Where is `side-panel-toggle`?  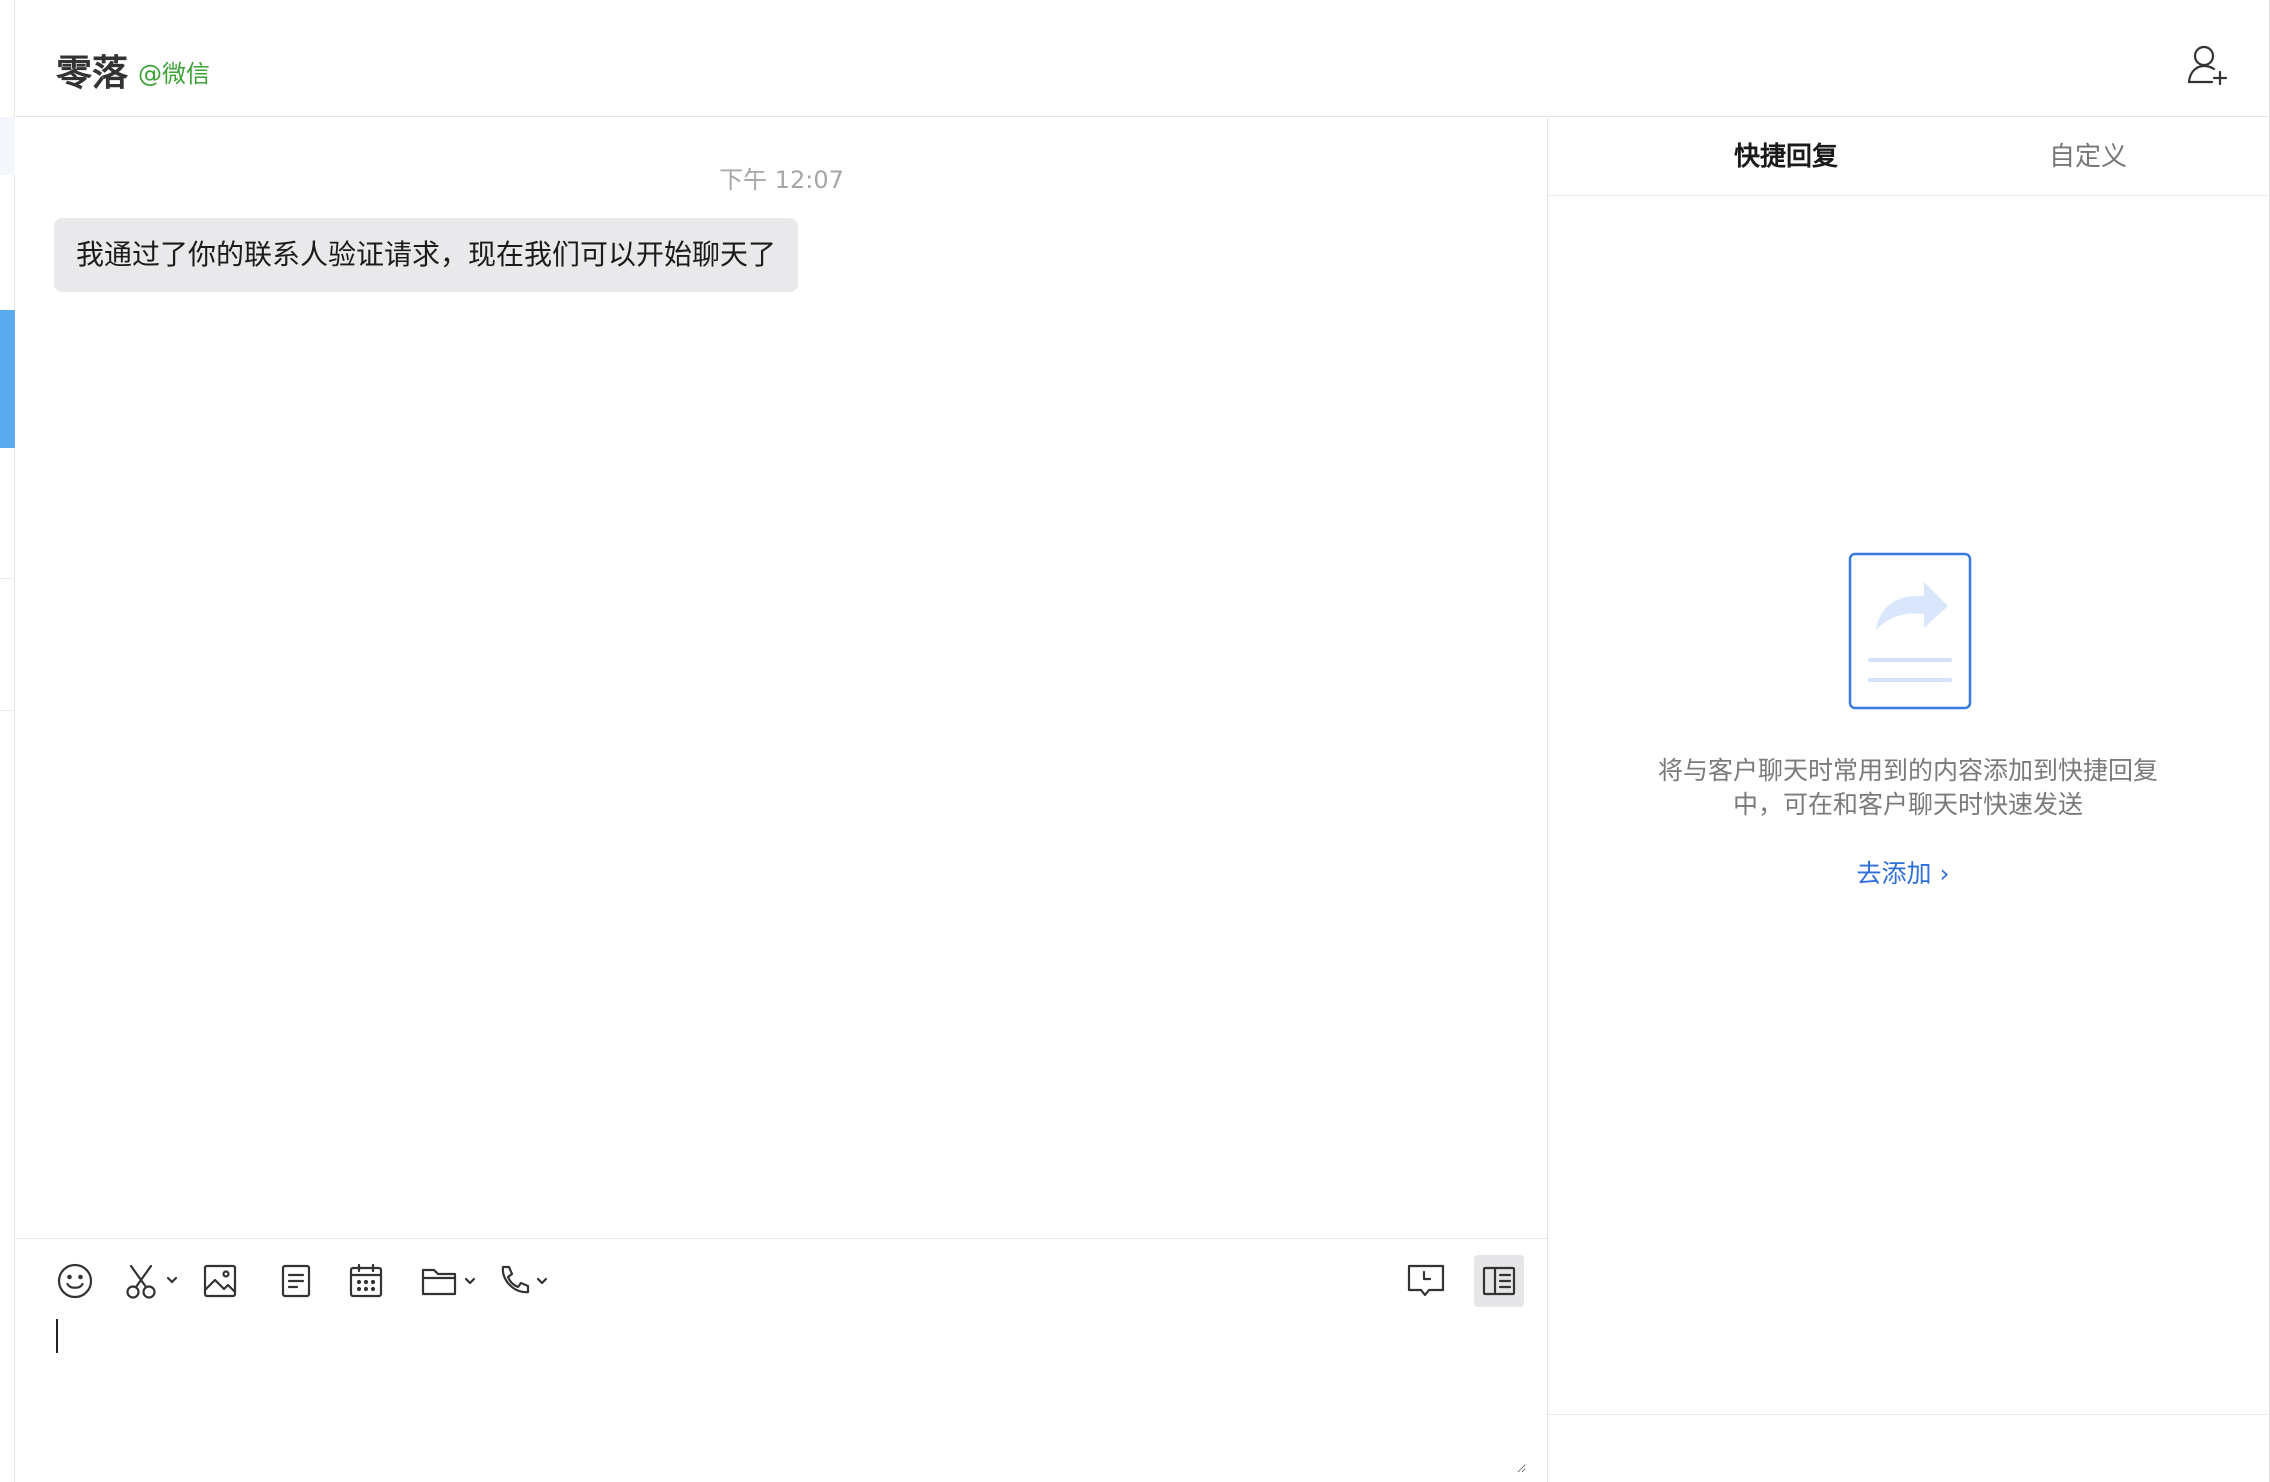
side-panel-toggle is located at coordinates (1499, 1281).